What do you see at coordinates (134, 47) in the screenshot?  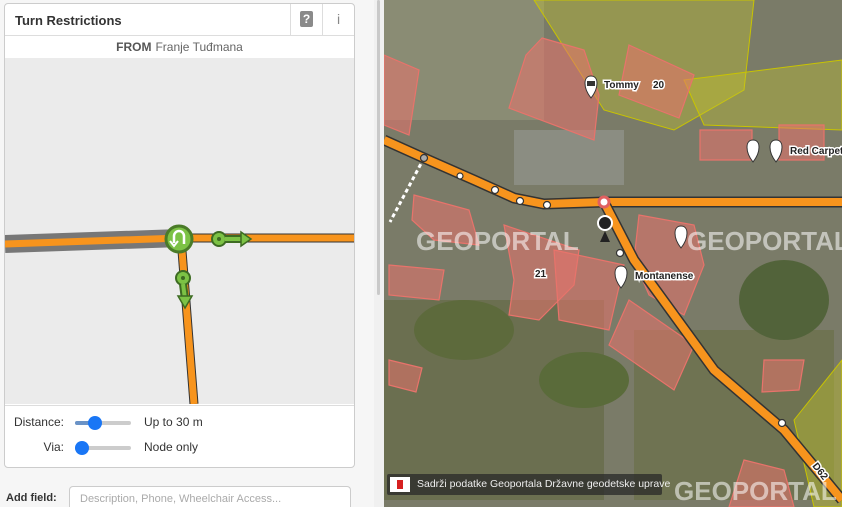 I see `from-label: FROM` at bounding box center [134, 47].